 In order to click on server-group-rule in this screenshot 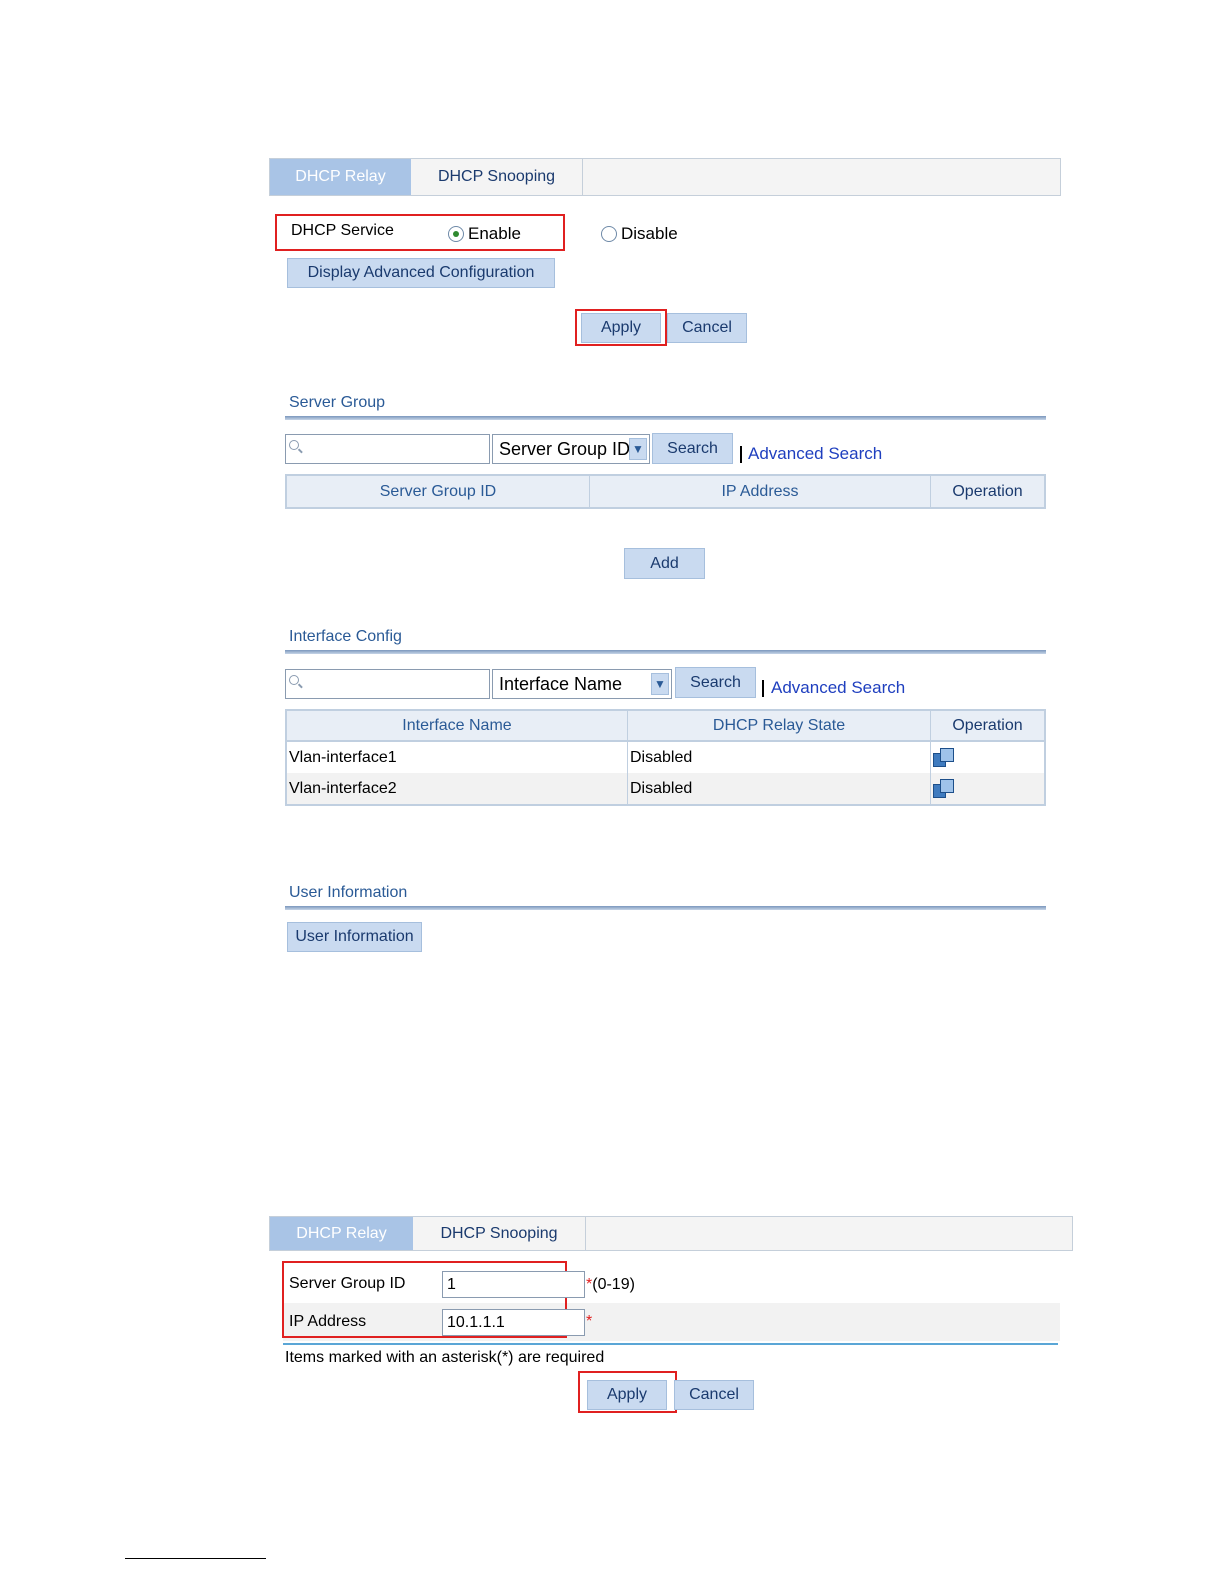, I will do `click(665, 418)`.